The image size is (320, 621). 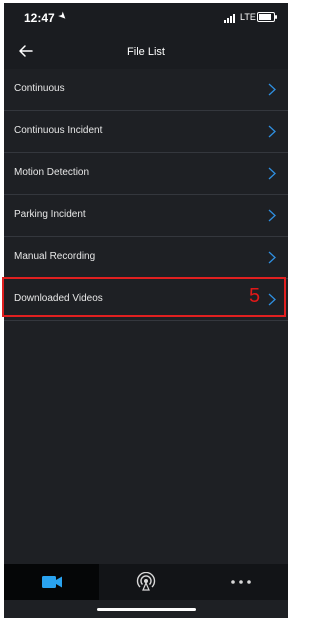 I want to click on bottom-tab-bar, so click(x=146, y=582).